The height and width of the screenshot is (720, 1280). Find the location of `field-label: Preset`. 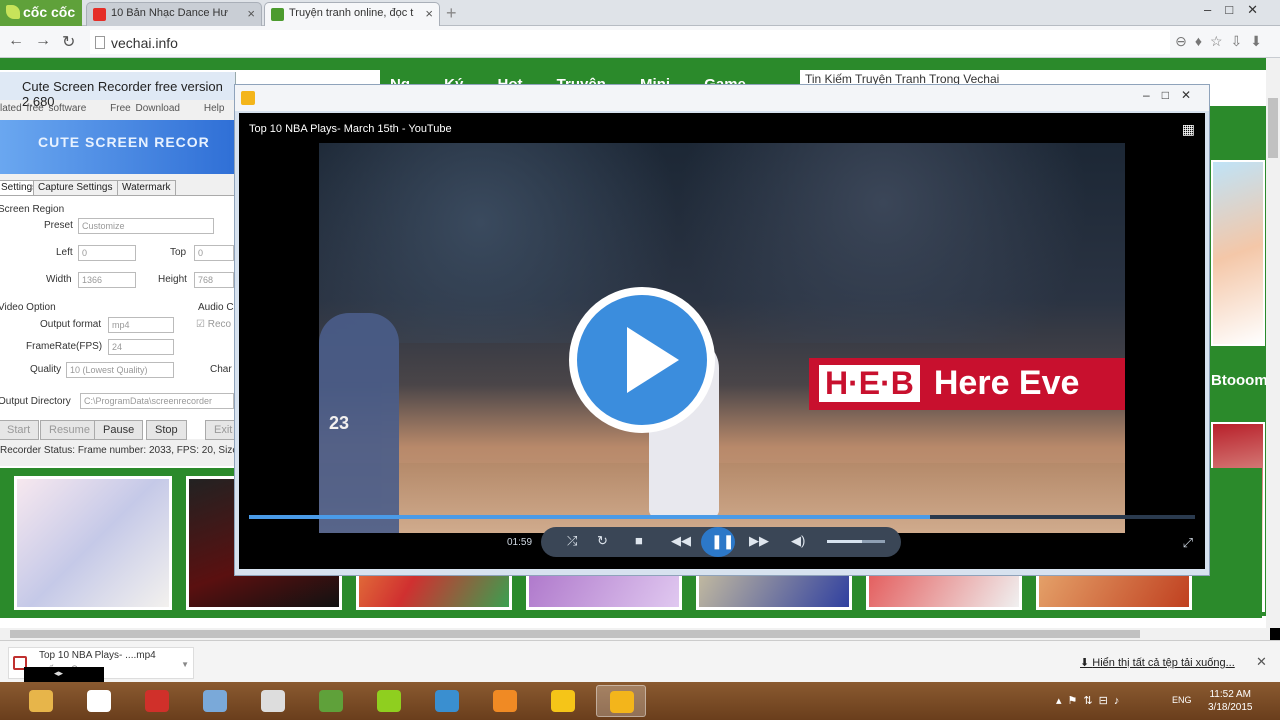

field-label: Preset is located at coordinates (58, 225).